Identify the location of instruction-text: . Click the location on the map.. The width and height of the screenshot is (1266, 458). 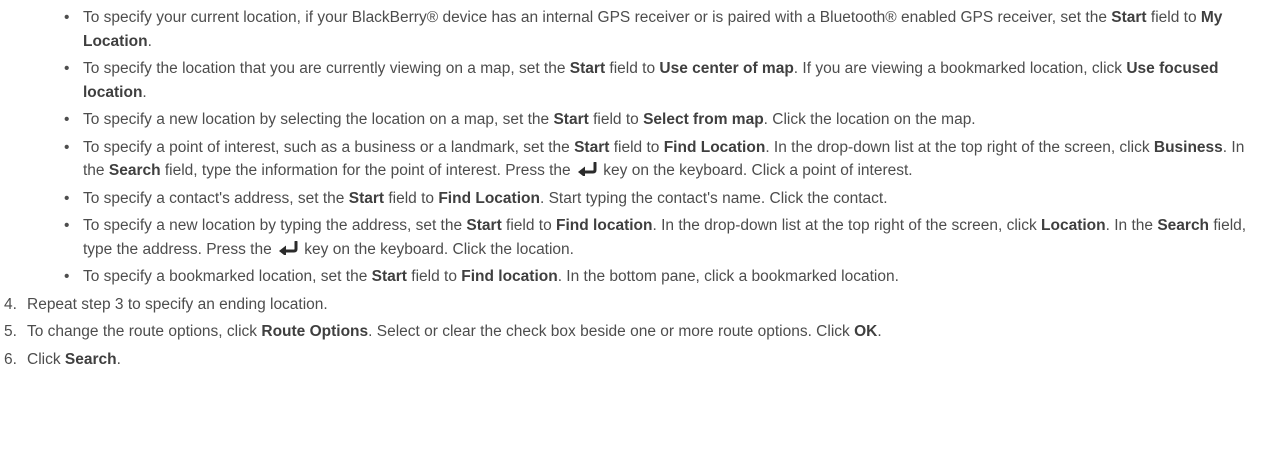
(869, 119).